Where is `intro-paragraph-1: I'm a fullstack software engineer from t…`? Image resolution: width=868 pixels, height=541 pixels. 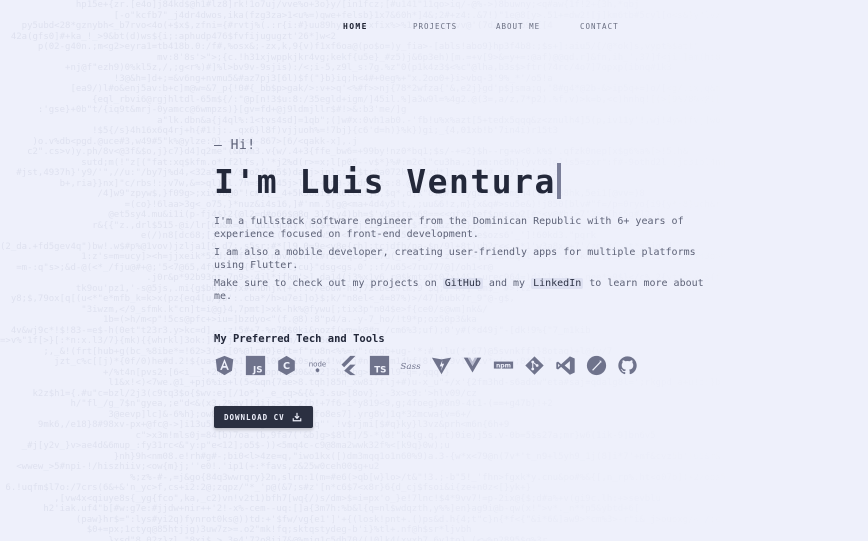
intro-paragraph-1: I'm a fullstack software engineer from t… is located at coordinates (449, 228).